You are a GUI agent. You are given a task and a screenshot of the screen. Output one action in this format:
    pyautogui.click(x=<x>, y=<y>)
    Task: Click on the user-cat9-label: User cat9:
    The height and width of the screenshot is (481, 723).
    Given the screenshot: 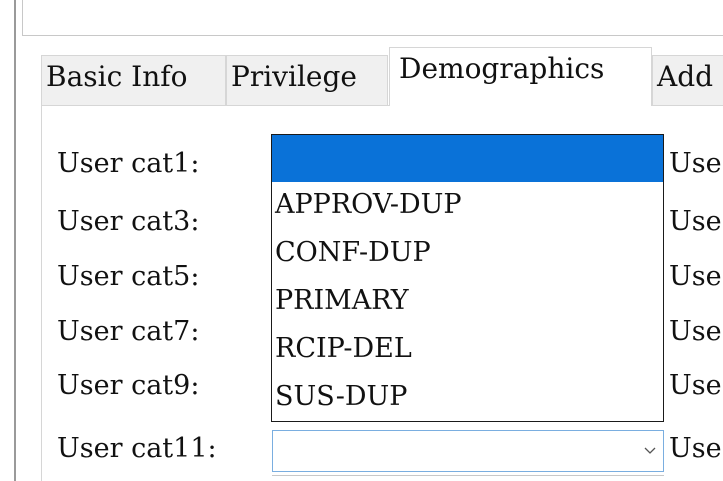 What is the action you would take?
    pyautogui.click(x=128, y=385)
    